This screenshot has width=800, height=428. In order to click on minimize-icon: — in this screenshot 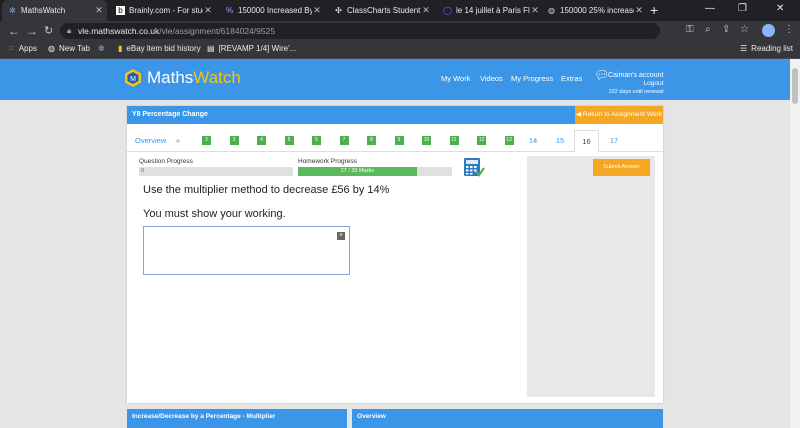, I will do `click(710, 8)`.